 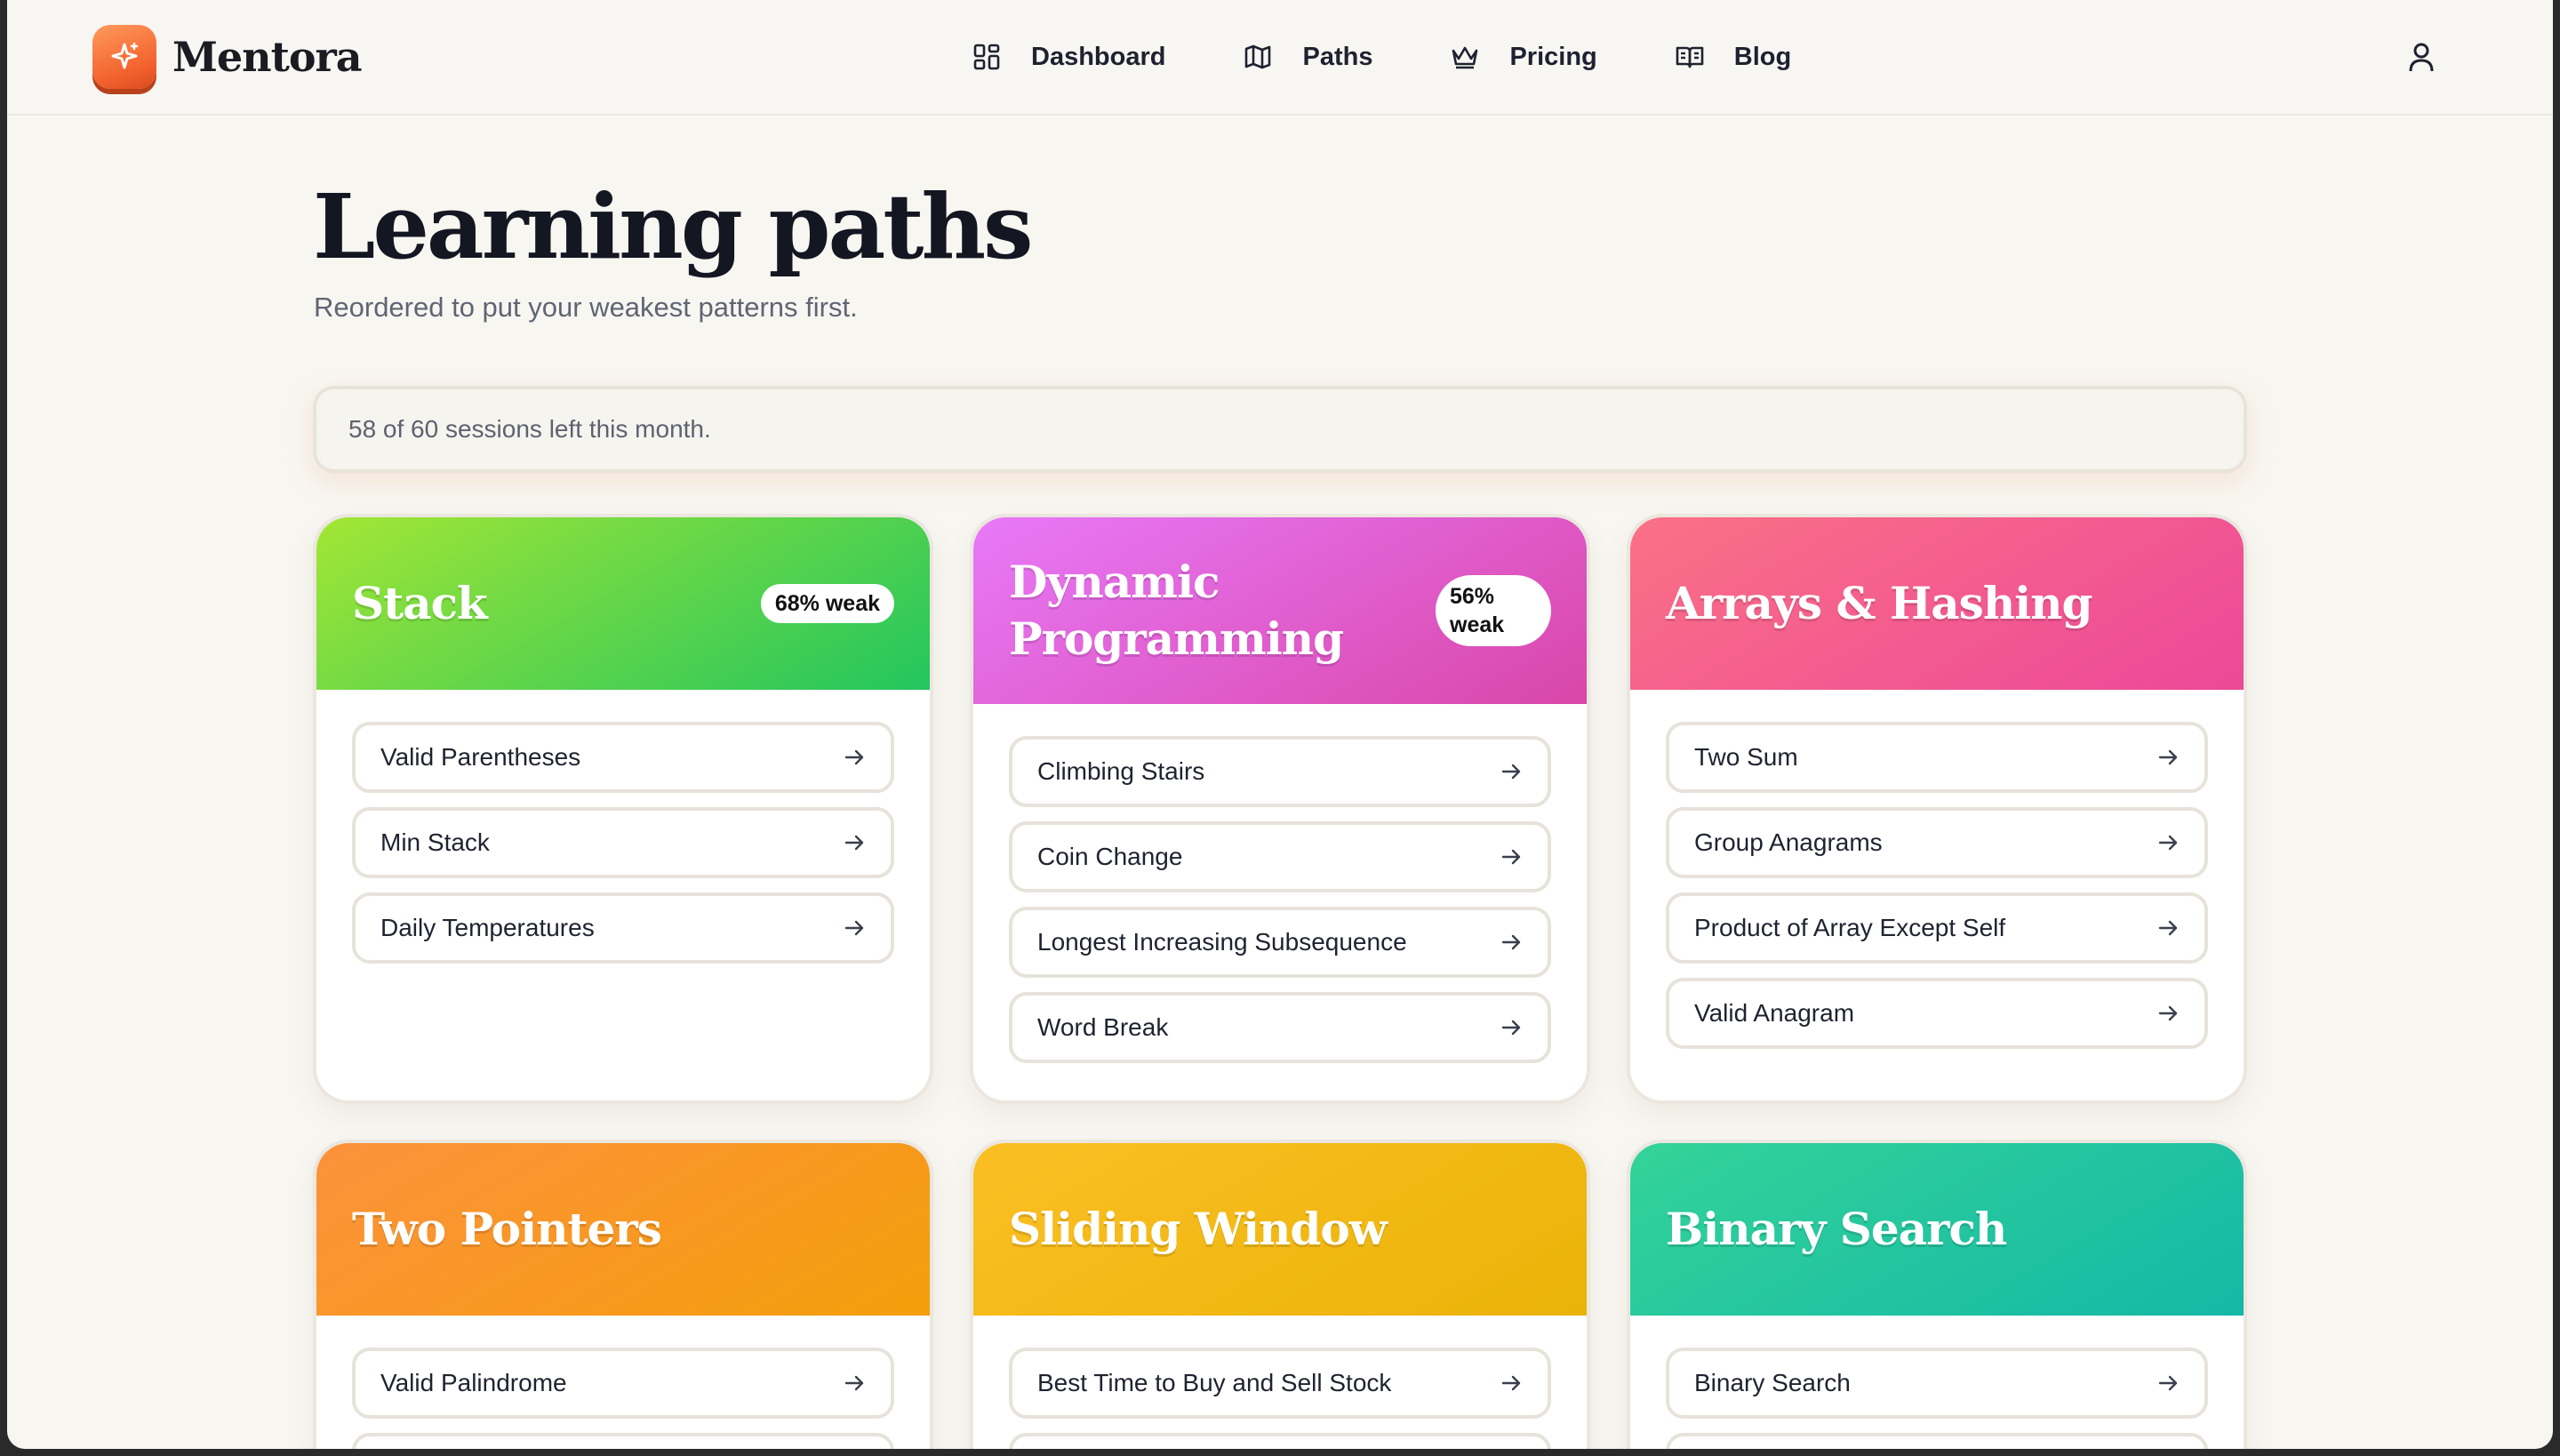 What do you see at coordinates (1937, 1013) in the screenshot?
I see `problem-item: Valid Anagram` at bounding box center [1937, 1013].